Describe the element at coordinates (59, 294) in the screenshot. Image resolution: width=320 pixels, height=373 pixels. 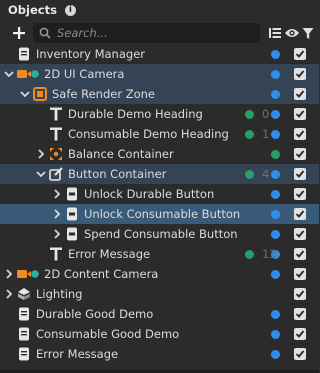
I see `row-label: Lighting` at that location.